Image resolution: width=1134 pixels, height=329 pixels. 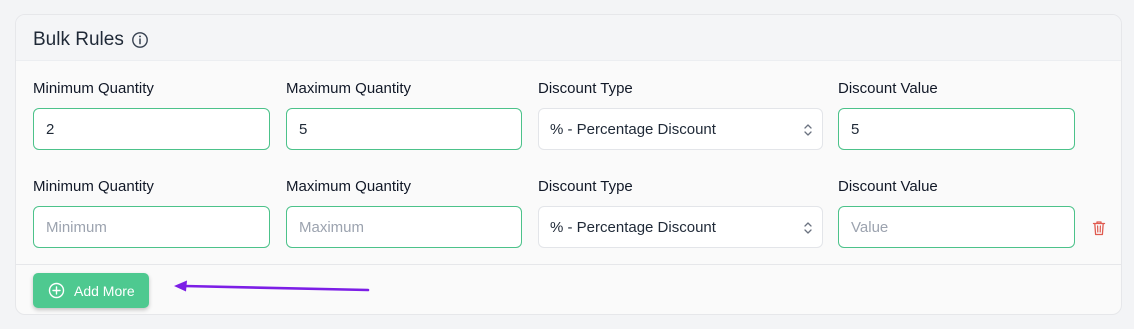 What do you see at coordinates (140, 40) in the screenshot?
I see `info-icon` at bounding box center [140, 40].